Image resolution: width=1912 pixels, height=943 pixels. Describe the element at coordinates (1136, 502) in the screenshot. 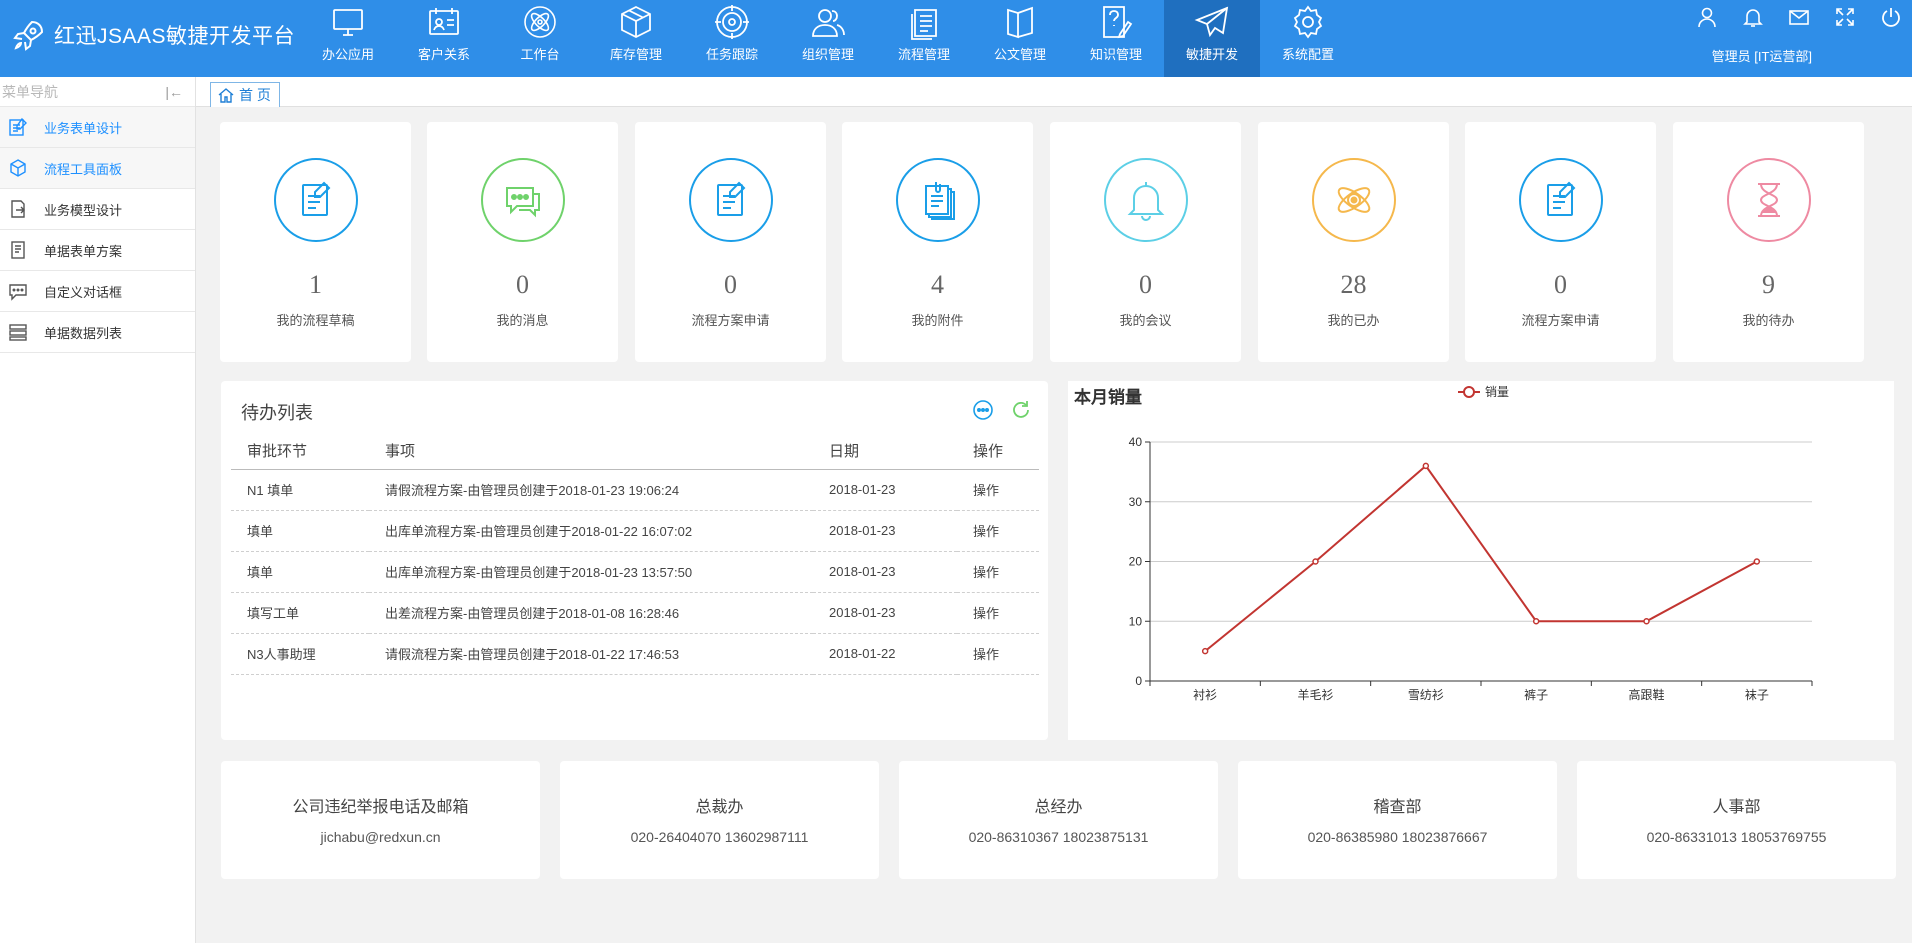

I see `y-tick-label: 30` at that location.